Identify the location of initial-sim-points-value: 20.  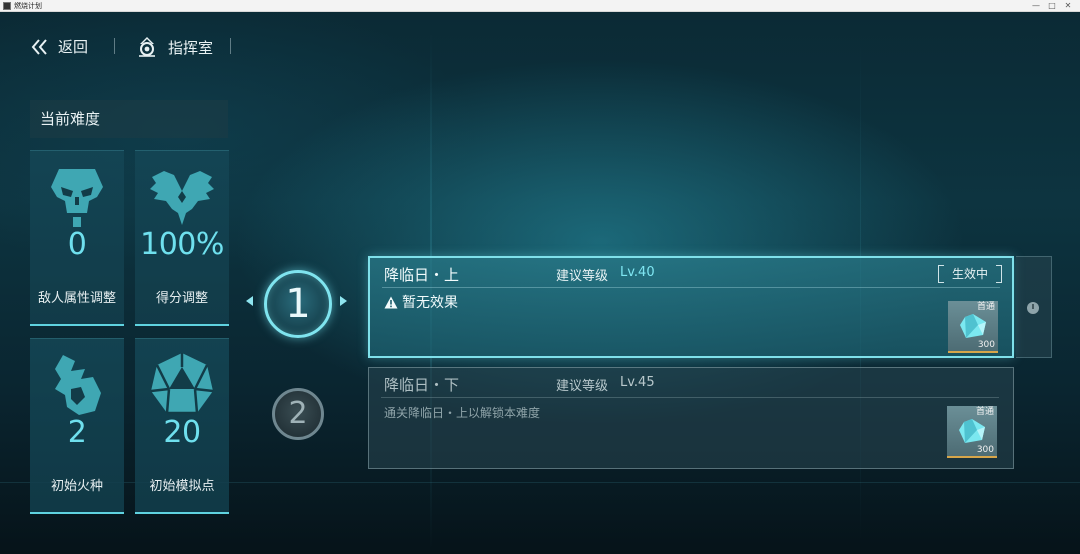
(182, 432).